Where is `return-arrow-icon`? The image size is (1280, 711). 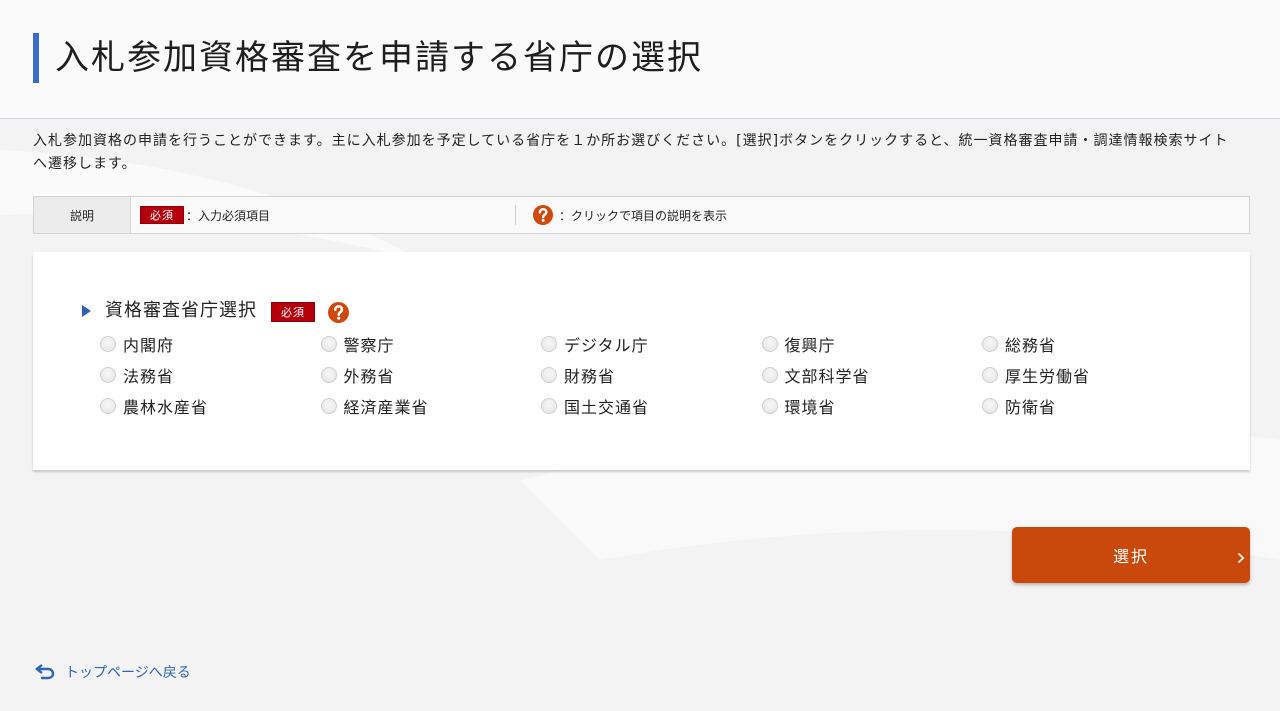 return-arrow-icon is located at coordinates (45, 672).